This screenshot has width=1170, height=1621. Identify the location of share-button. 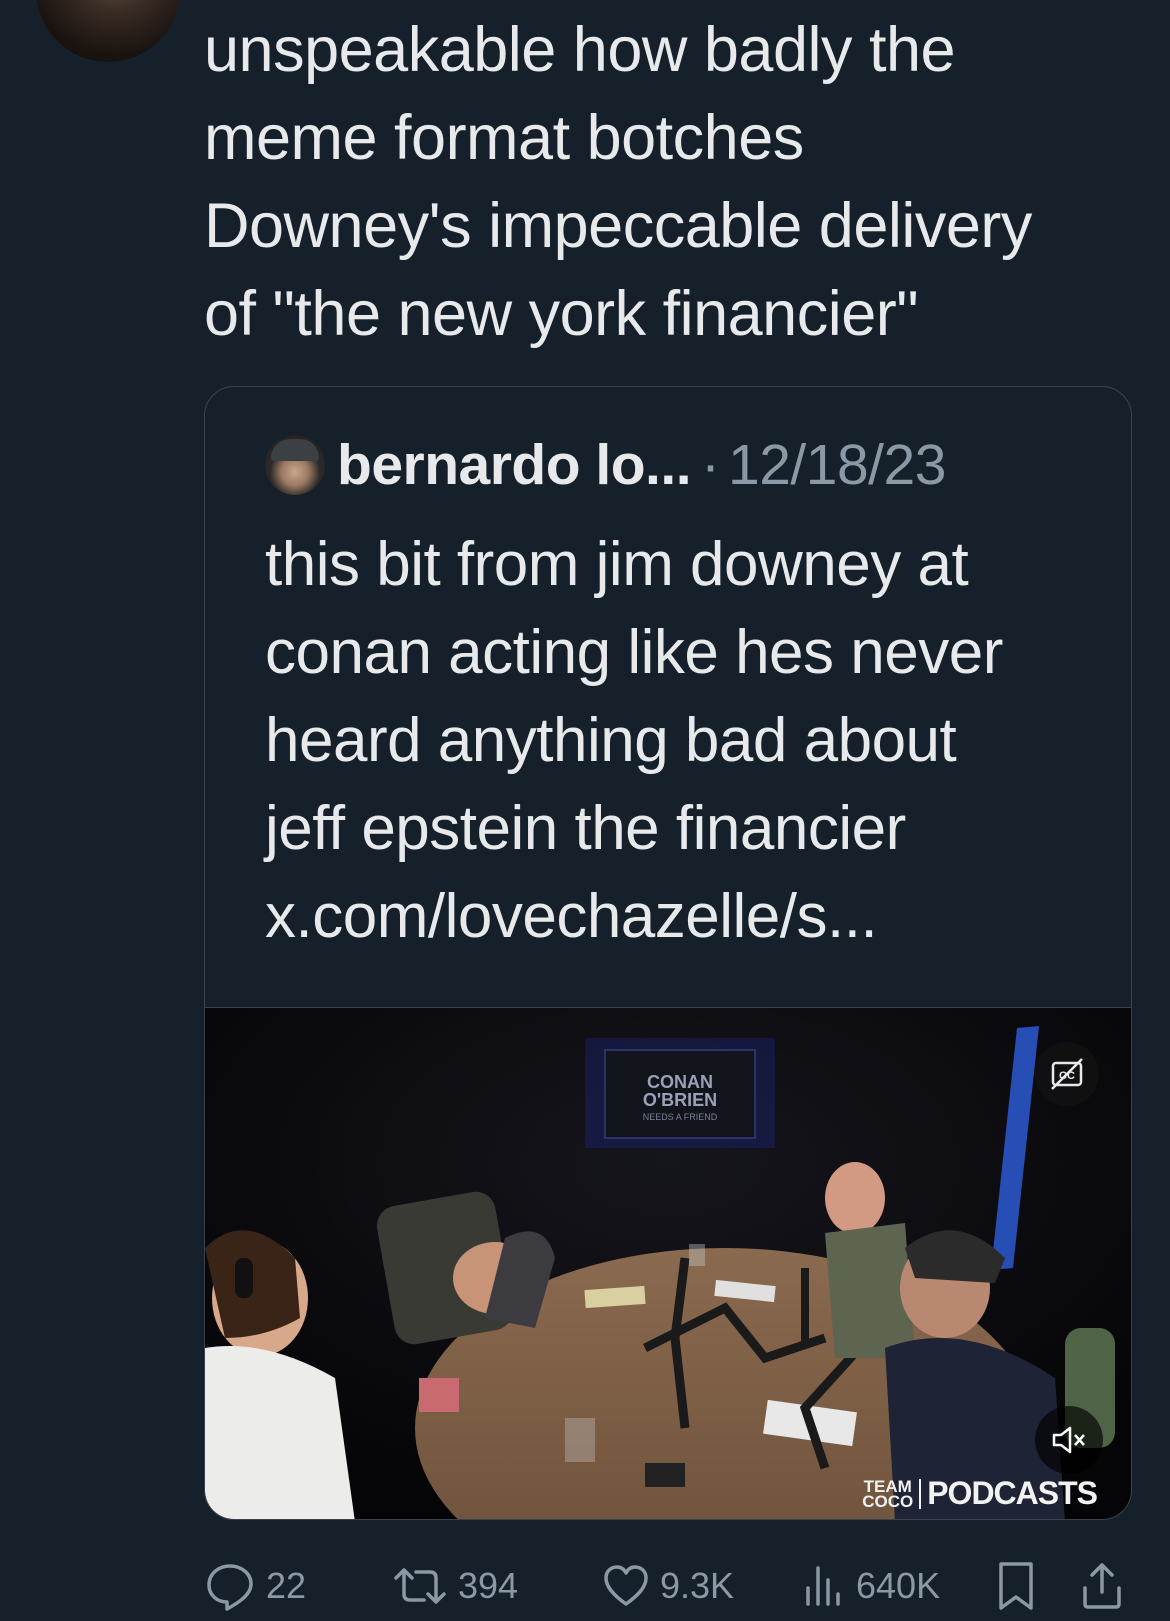
(1107, 1586).